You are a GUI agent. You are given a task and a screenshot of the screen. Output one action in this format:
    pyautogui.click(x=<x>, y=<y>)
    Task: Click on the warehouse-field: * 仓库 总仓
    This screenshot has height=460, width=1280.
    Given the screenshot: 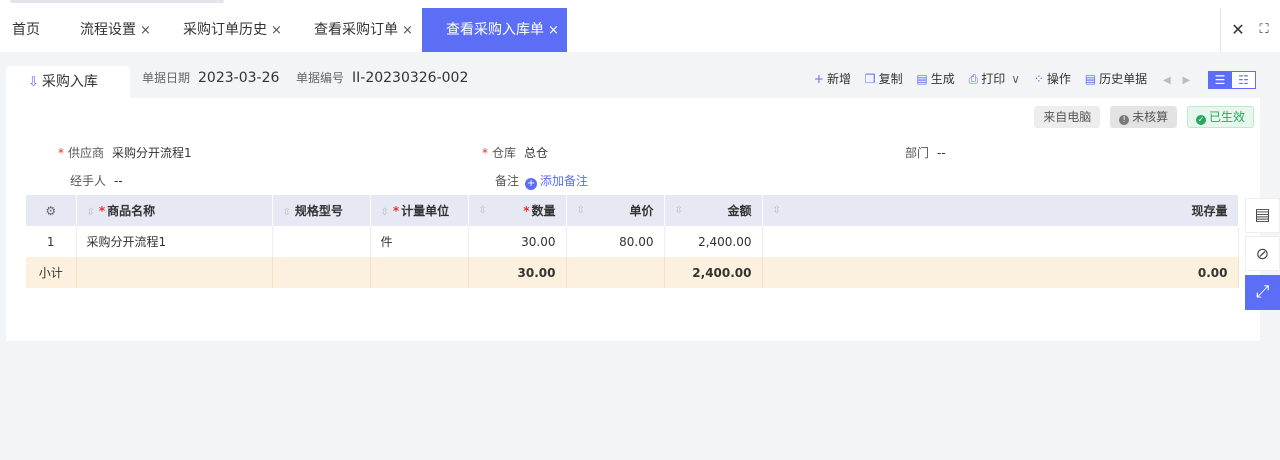 What is the action you would take?
    pyautogui.click(x=515, y=153)
    